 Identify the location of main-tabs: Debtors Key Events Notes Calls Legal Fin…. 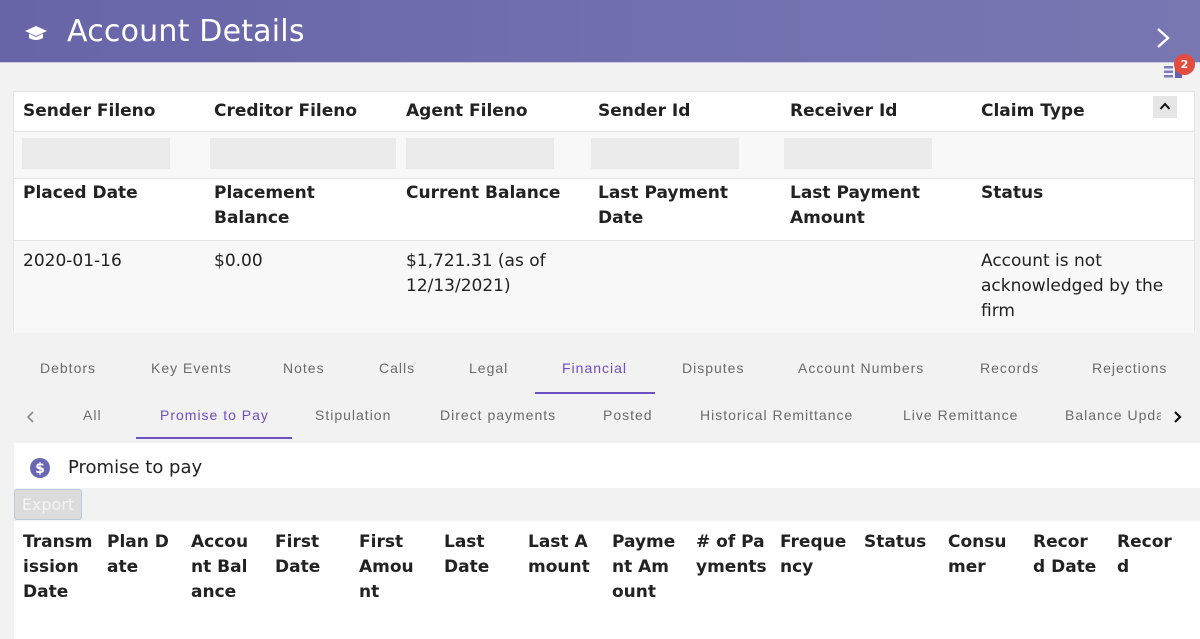
(600, 373).